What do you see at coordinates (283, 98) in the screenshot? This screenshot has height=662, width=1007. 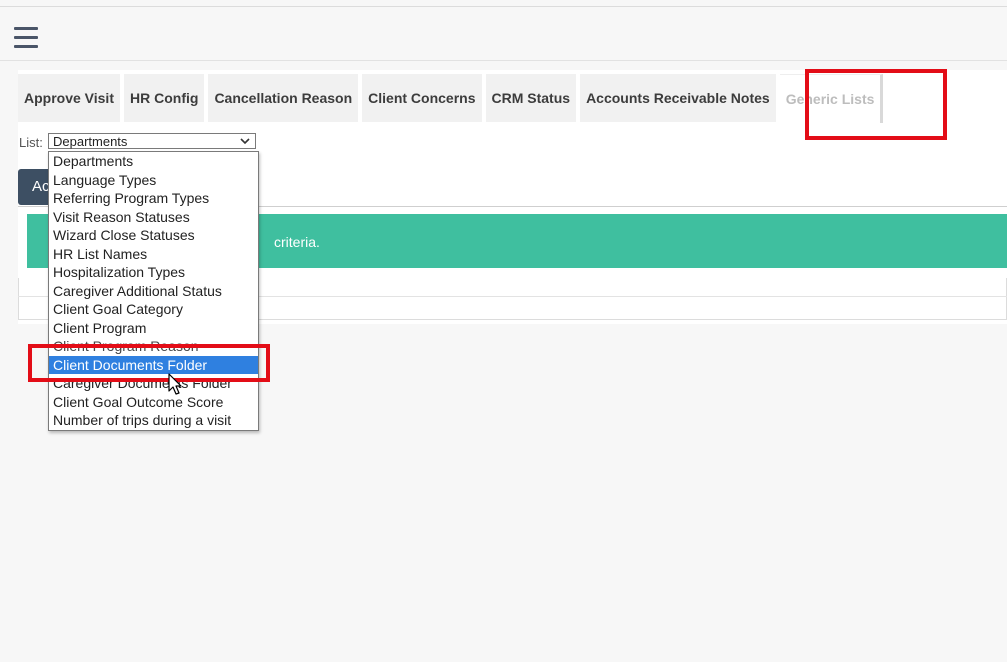 I see `tab-cancellation-reason: Cancellation Reason` at bounding box center [283, 98].